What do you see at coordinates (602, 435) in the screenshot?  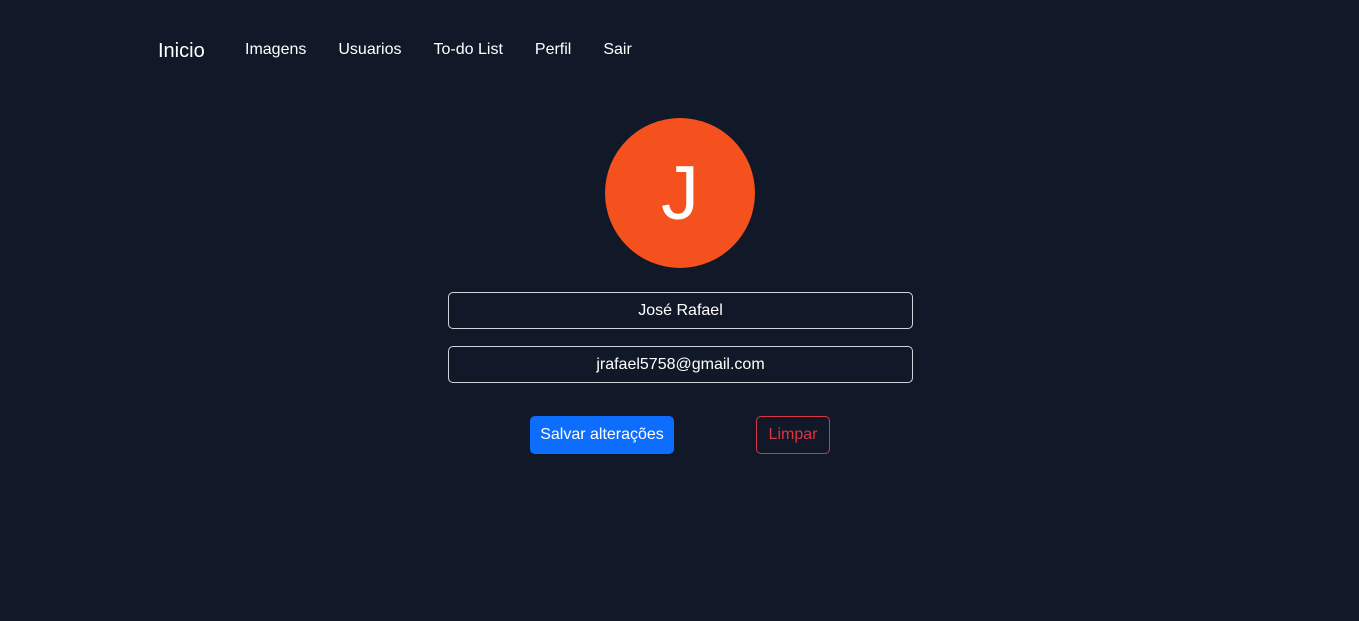 I see `save-changes-button: Salvar alterações` at bounding box center [602, 435].